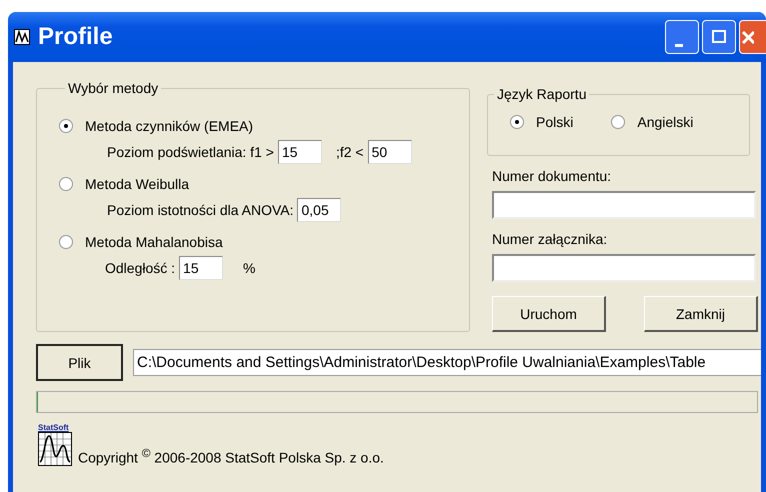  What do you see at coordinates (319, 210) in the screenshot?
I see `input-field: 0,05` at bounding box center [319, 210].